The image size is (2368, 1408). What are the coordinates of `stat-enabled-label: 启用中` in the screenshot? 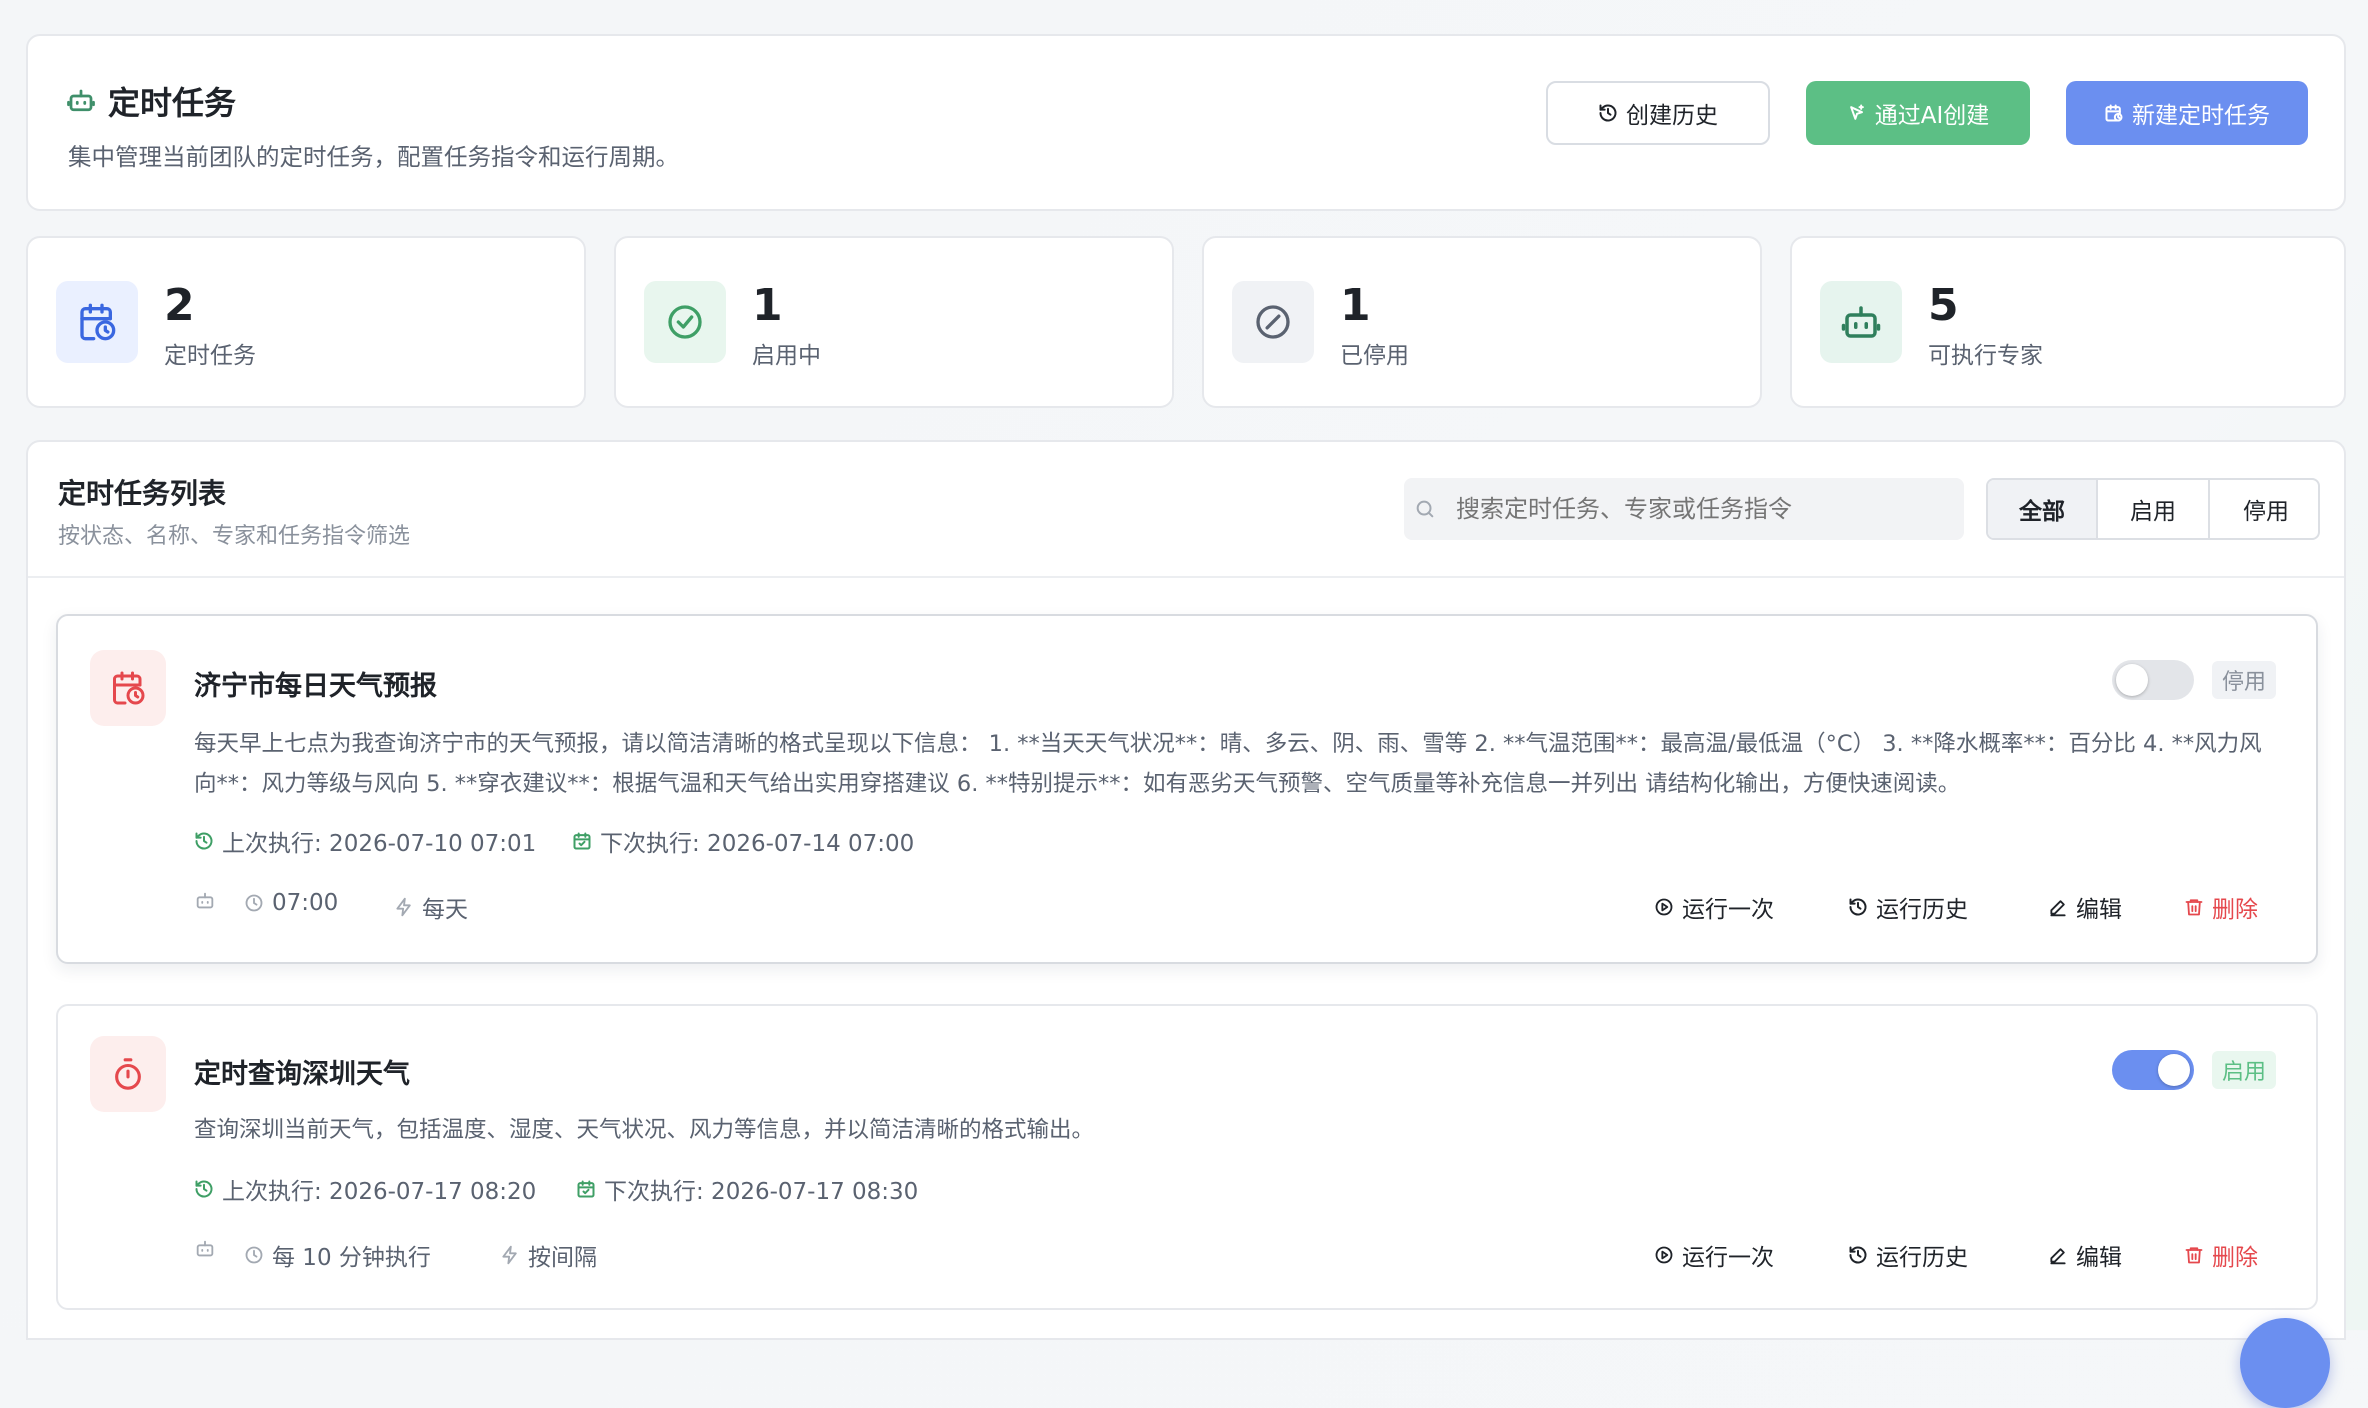 It's located at (786, 356).